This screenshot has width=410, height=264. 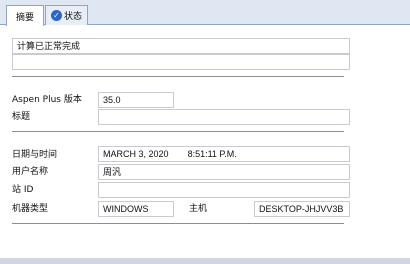 I want to click on machine-type-field: WINDOWS, so click(x=136, y=209).